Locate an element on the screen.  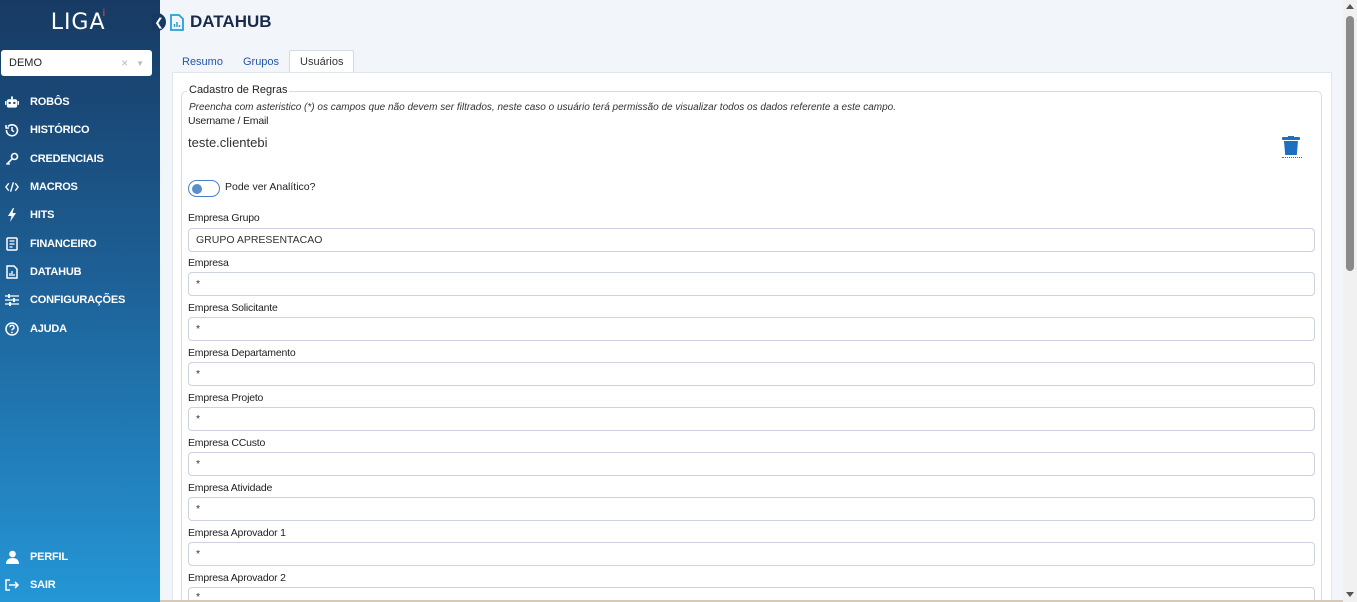
tab-resumo: Resumo is located at coordinates (202, 61).